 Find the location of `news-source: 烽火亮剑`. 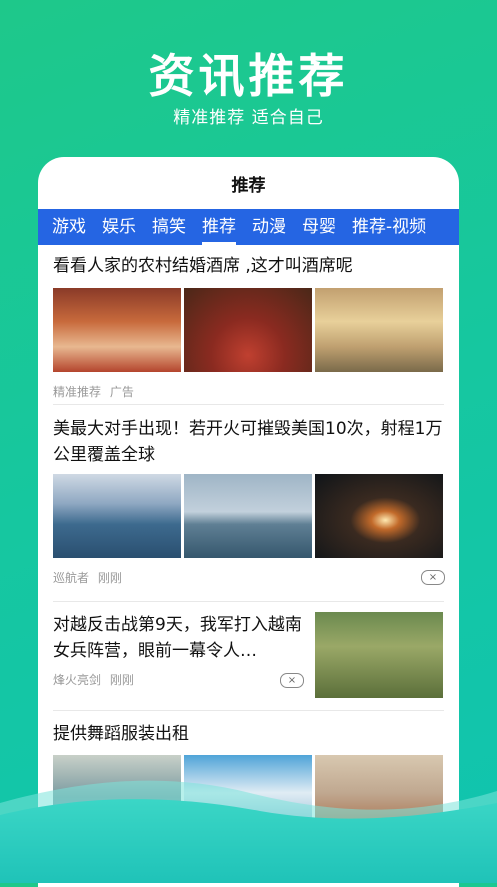

news-source: 烽火亮剑 is located at coordinates (77, 680).